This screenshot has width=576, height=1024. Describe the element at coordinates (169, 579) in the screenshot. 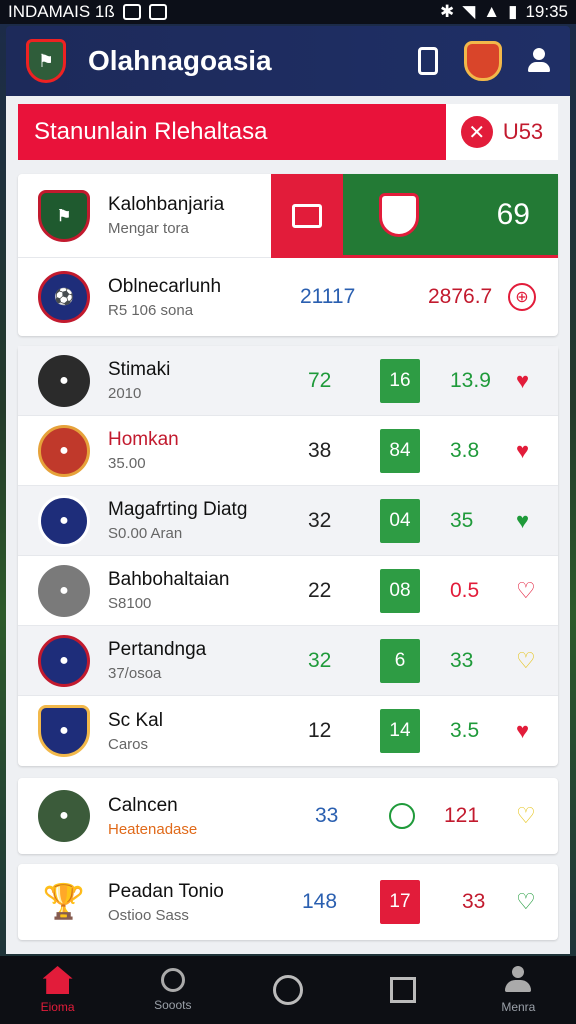

I see `player-name: Bahbohaltaian` at that location.